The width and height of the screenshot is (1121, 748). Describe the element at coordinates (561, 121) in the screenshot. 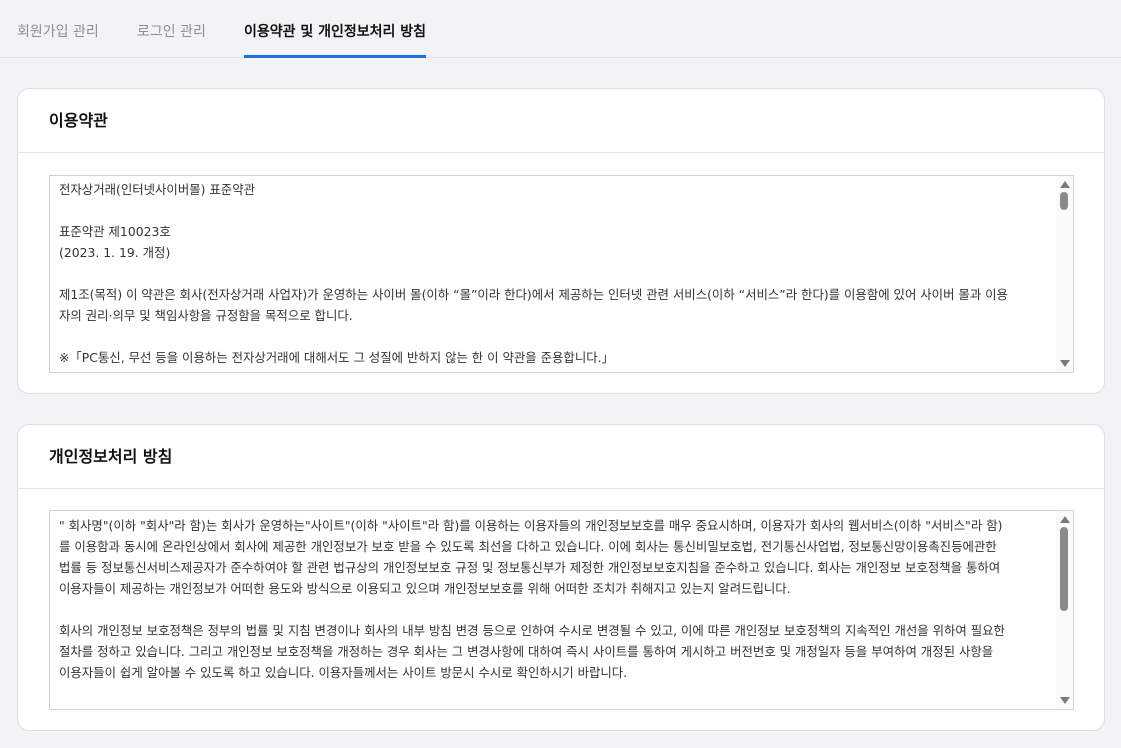

I see `terms-title: 이용약관` at that location.